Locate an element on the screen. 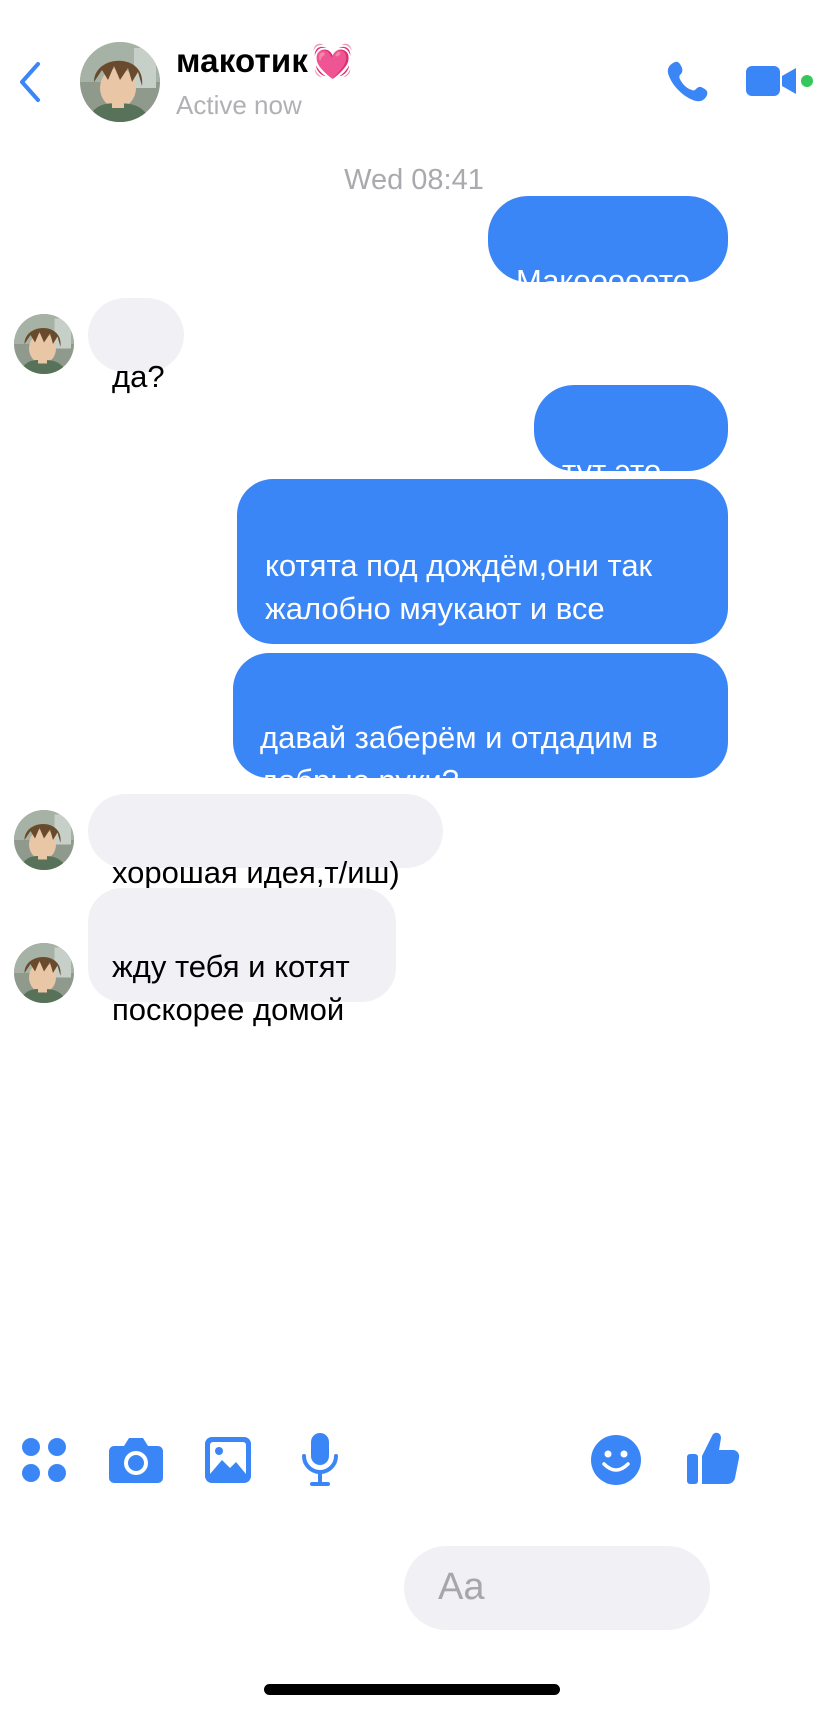 Image resolution: width=828 pixels, height=1712 pixels. message-text: жду тебя и котят поскорее домой is located at coordinates (231, 988).